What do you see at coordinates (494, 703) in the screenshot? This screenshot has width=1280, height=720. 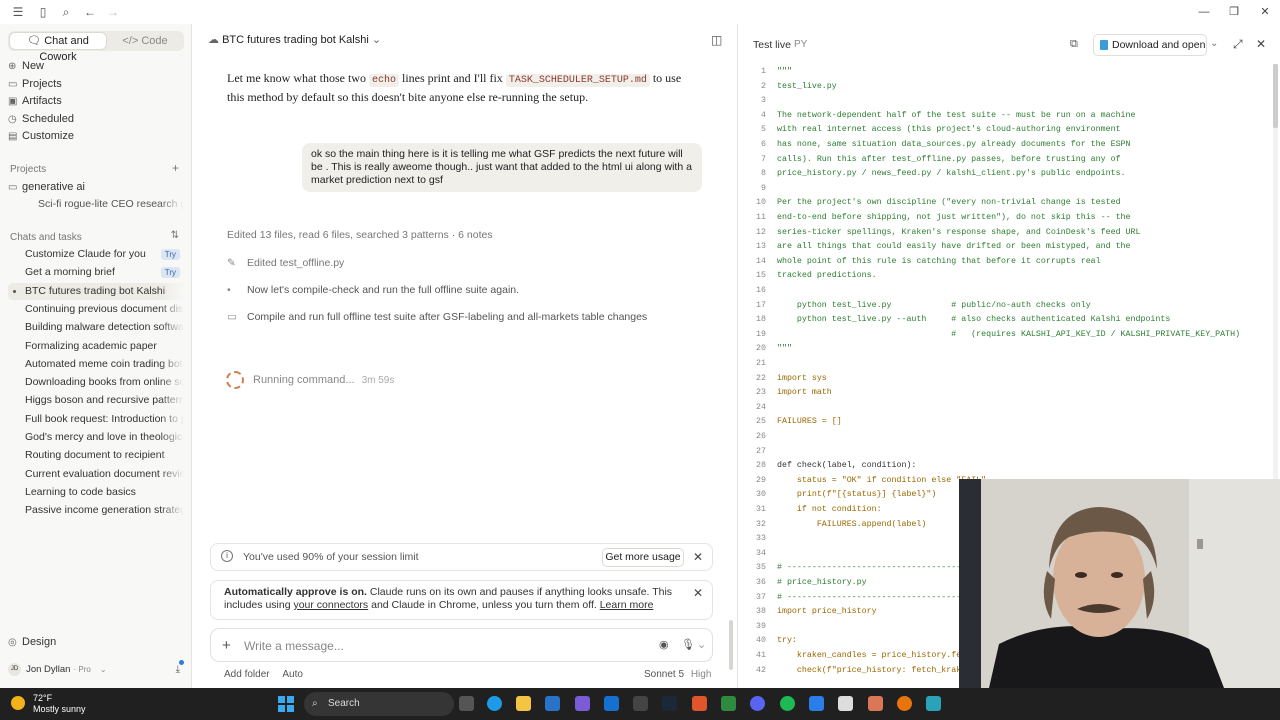 I see `edge-icon` at bounding box center [494, 703].